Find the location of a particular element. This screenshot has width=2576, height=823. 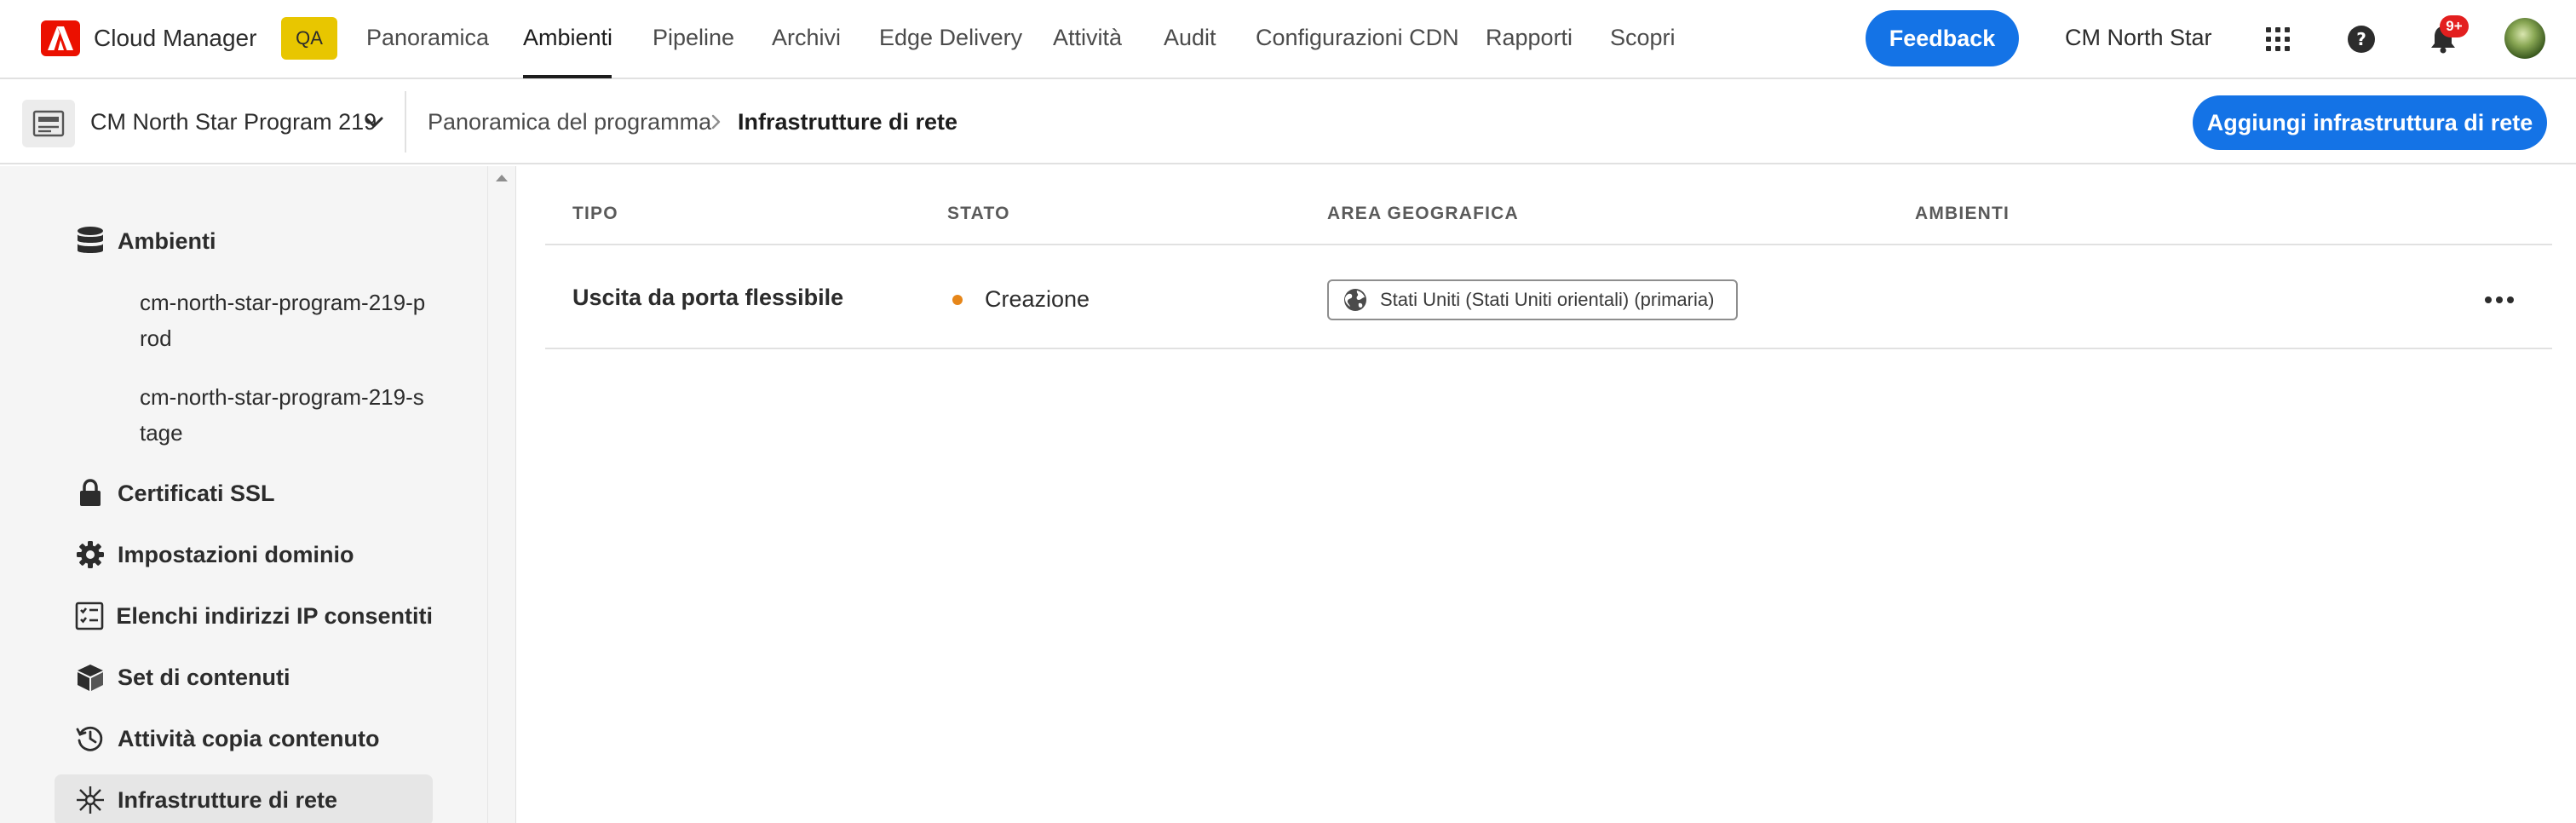

notification-count-badge: 9+ is located at coordinates (2454, 26).